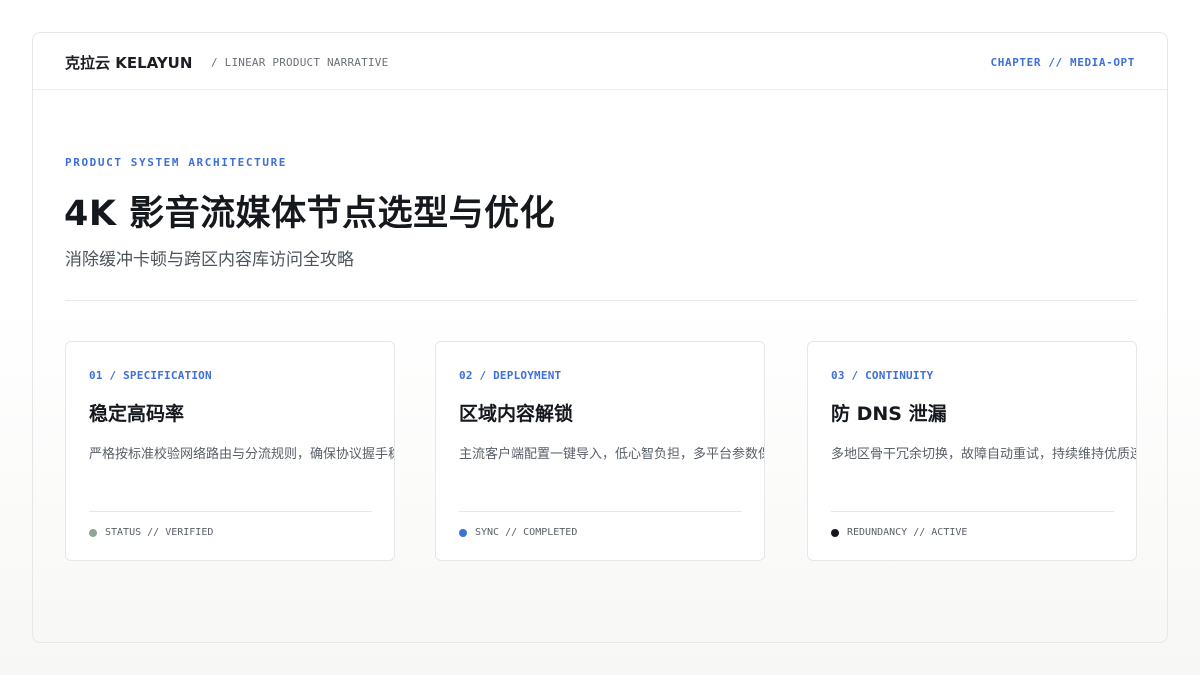  What do you see at coordinates (150, 375) in the screenshot?
I see `card-tag: 01 / SPECIFICATION` at bounding box center [150, 375].